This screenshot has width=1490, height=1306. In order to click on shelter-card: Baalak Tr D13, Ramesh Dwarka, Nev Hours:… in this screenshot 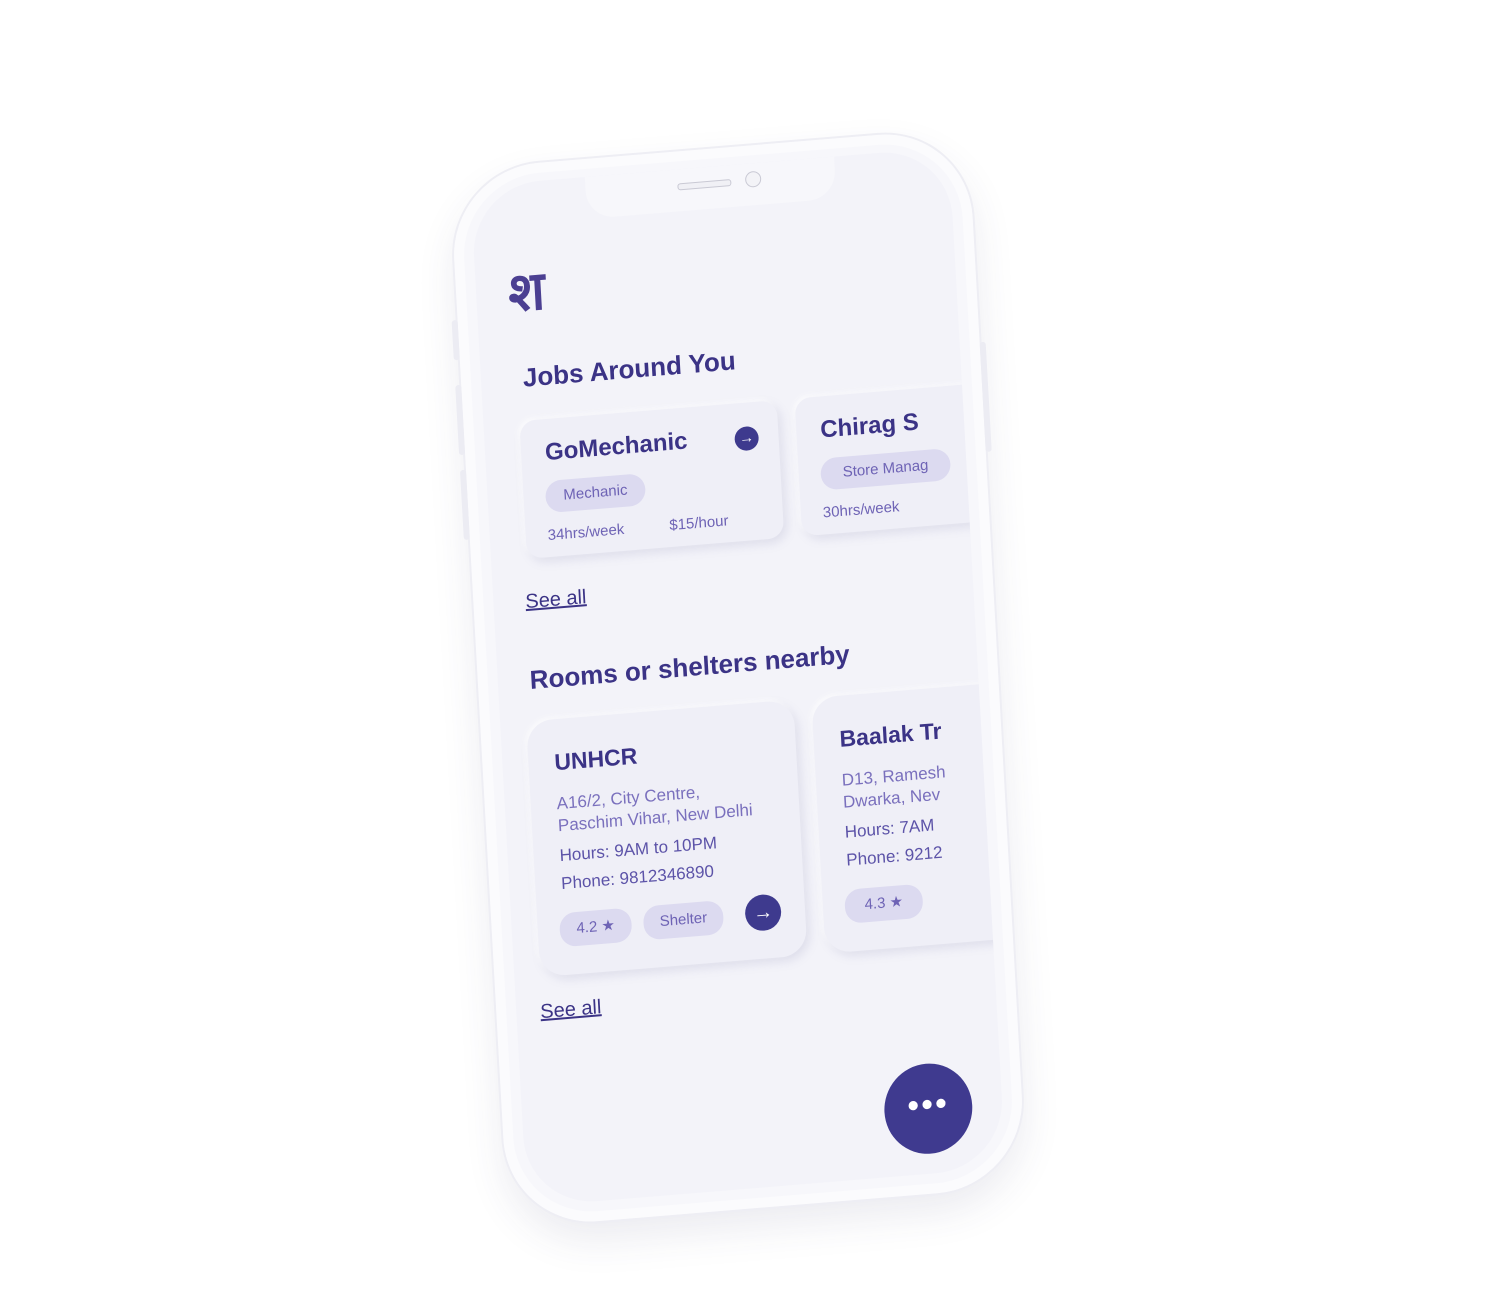, I will do `click(908, 817)`.